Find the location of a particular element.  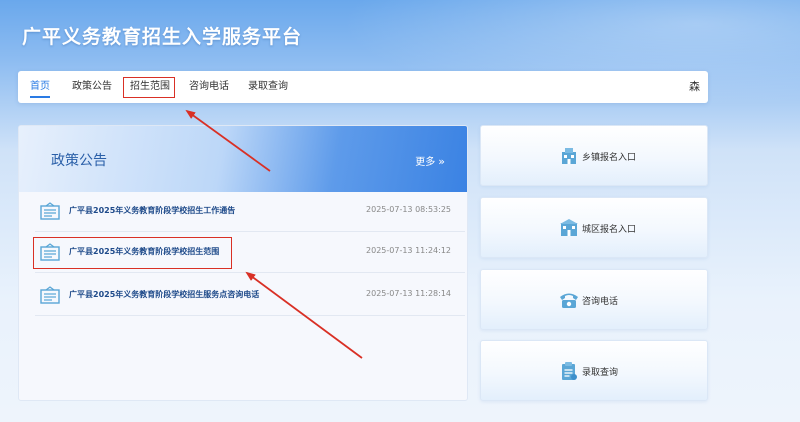

double-chevron-right-icon: » is located at coordinates (441, 161).